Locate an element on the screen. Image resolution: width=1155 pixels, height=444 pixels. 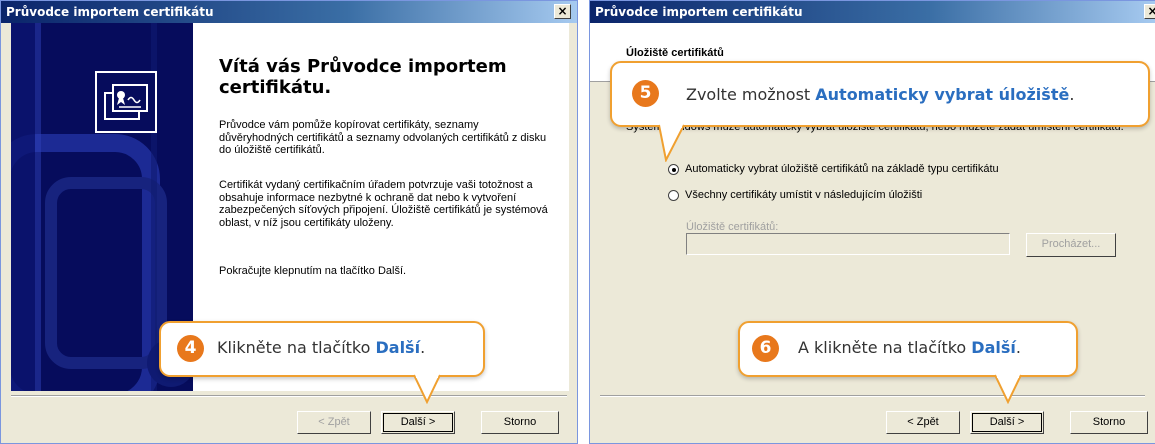
step-number: 6 is located at coordinates (765, 348).